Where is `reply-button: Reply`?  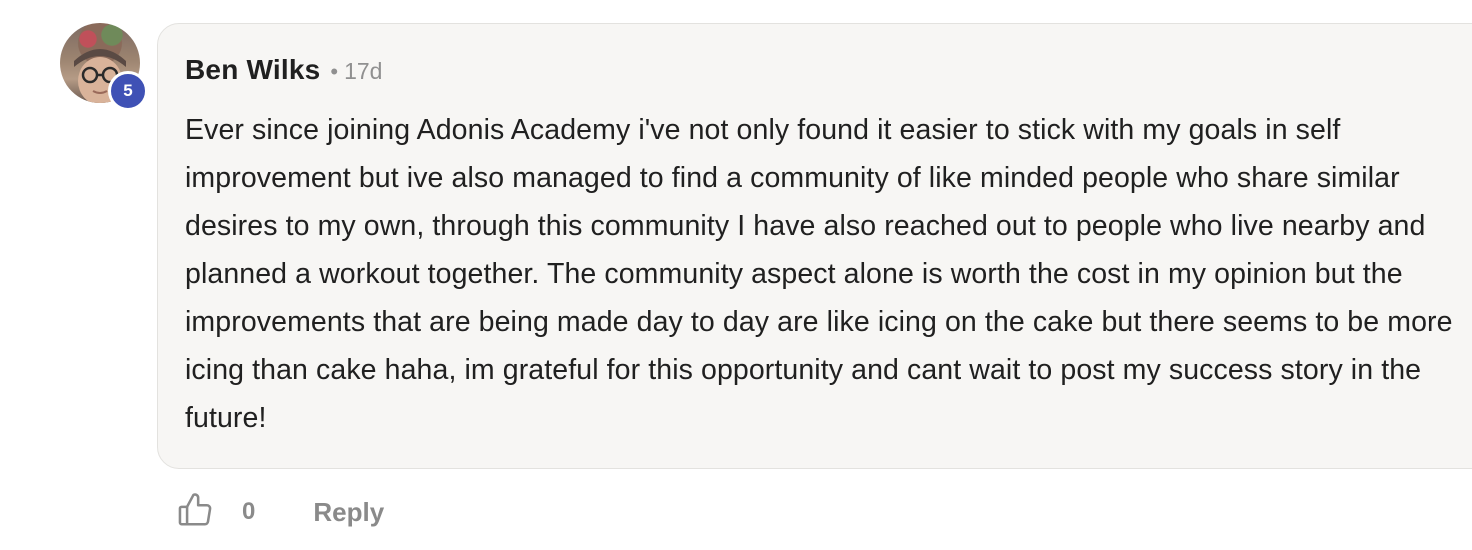 reply-button: Reply is located at coordinates (348, 512).